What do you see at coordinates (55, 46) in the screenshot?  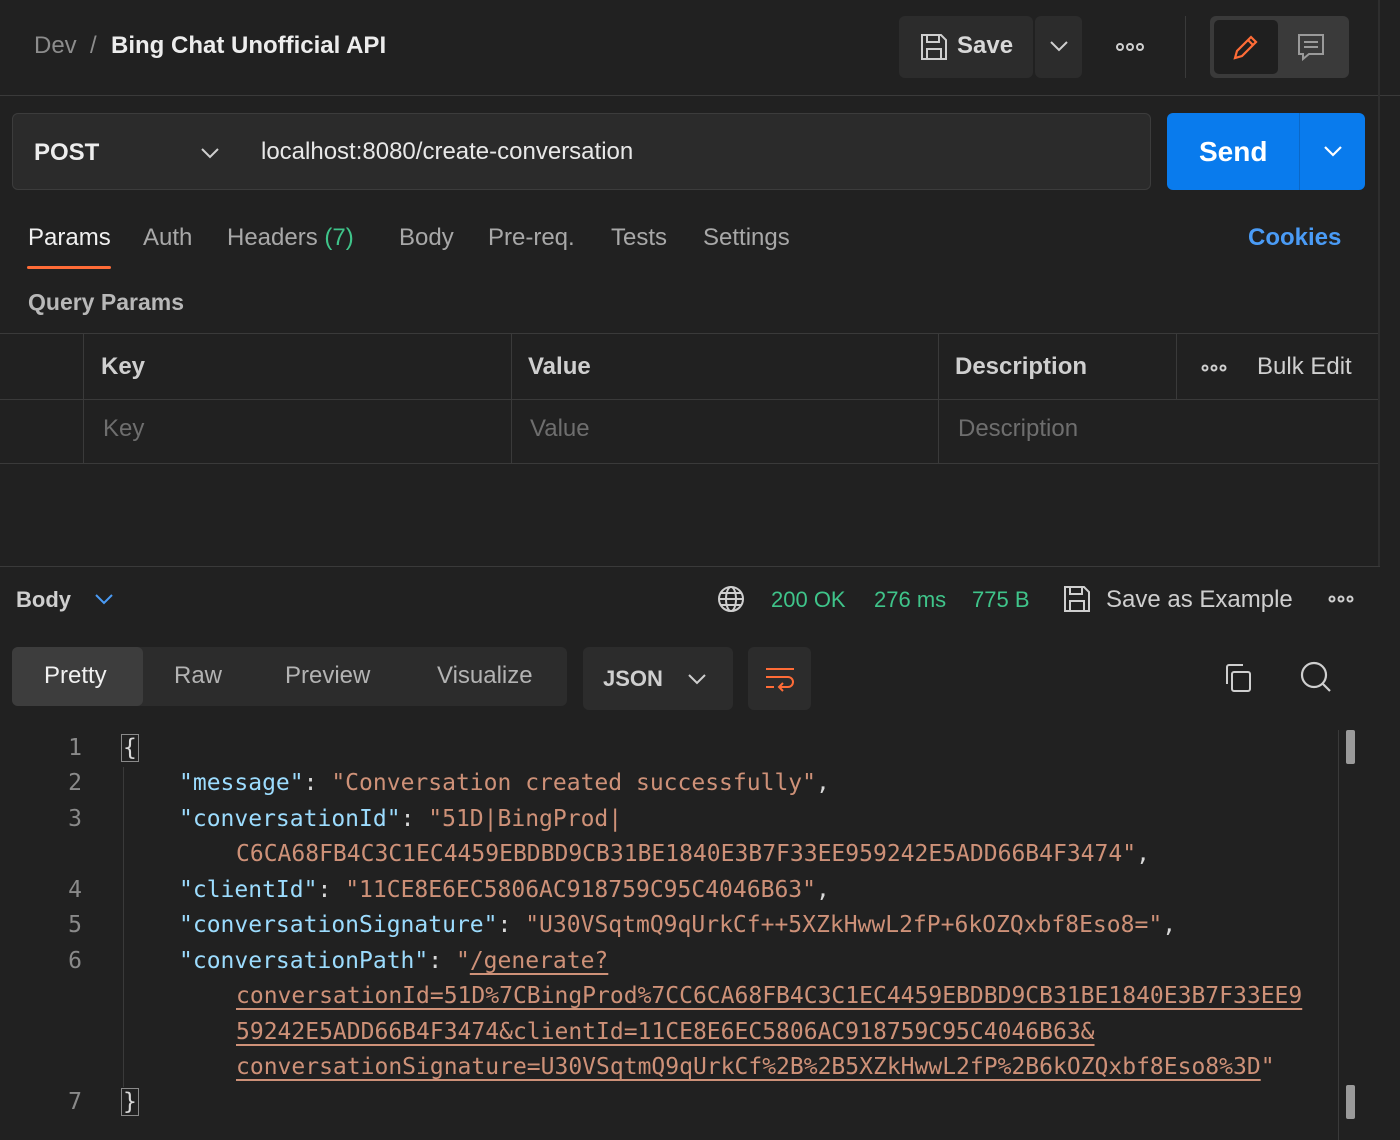 I see `breadcrumb-collection: Dev` at bounding box center [55, 46].